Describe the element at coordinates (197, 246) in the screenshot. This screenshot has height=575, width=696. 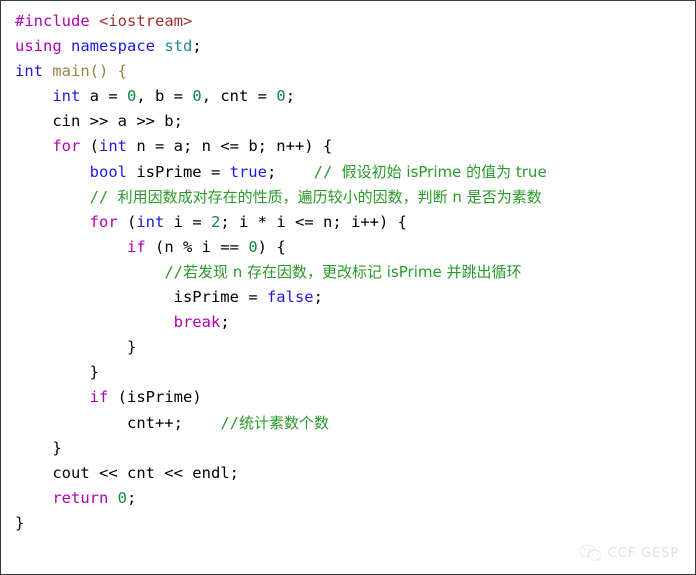
I see `token-plain: (n % i ==` at that location.